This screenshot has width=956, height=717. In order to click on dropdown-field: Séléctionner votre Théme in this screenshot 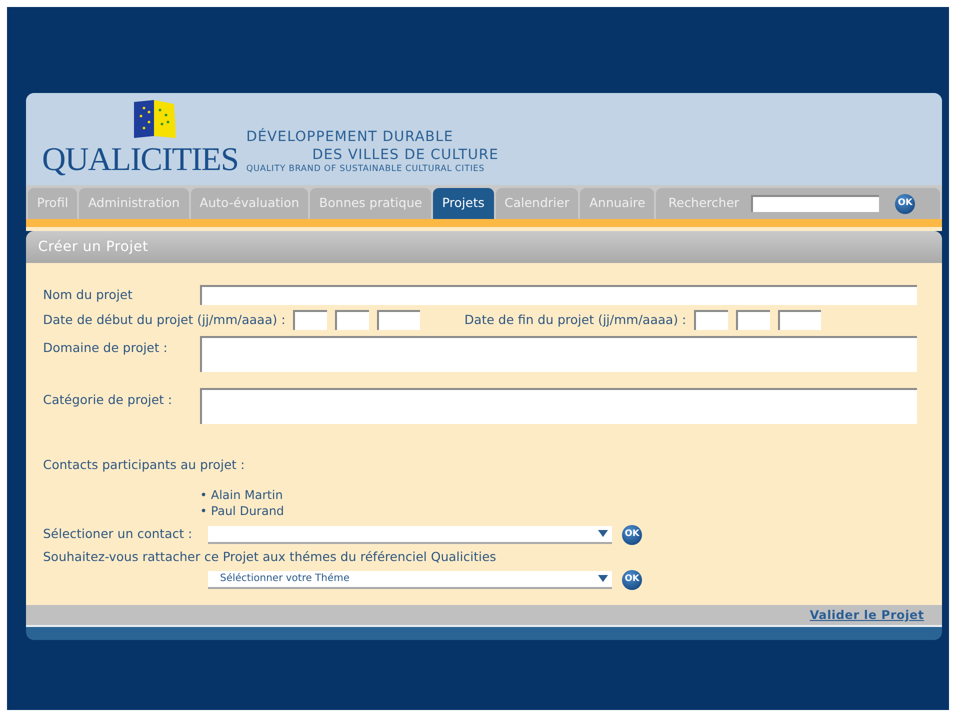, I will do `click(410, 579)`.